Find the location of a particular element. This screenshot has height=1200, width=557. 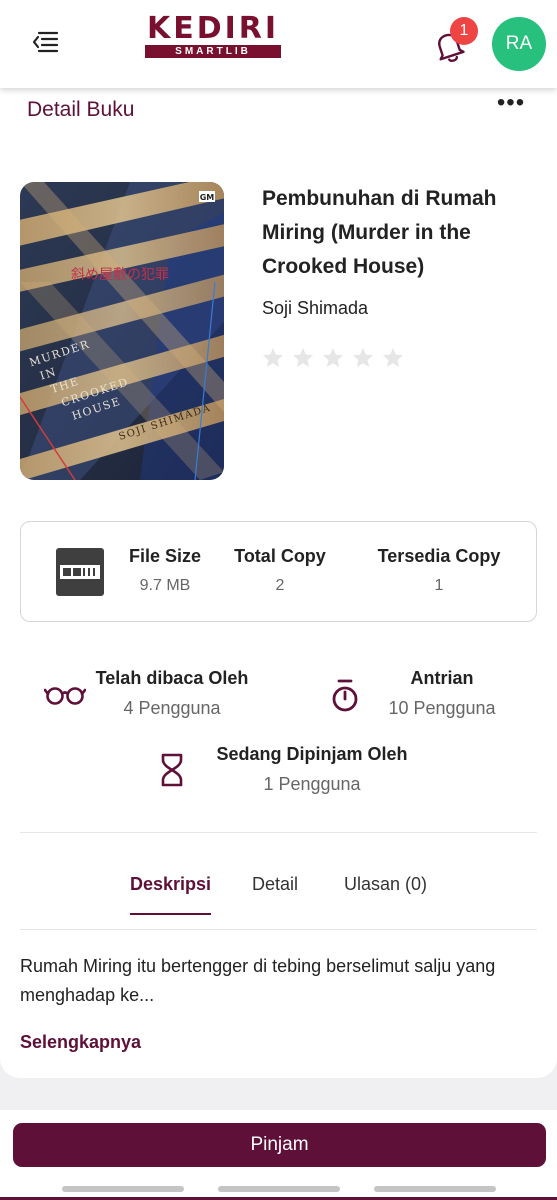

queue-stat: Antrian 10 Pengguna is located at coordinates (442, 693).